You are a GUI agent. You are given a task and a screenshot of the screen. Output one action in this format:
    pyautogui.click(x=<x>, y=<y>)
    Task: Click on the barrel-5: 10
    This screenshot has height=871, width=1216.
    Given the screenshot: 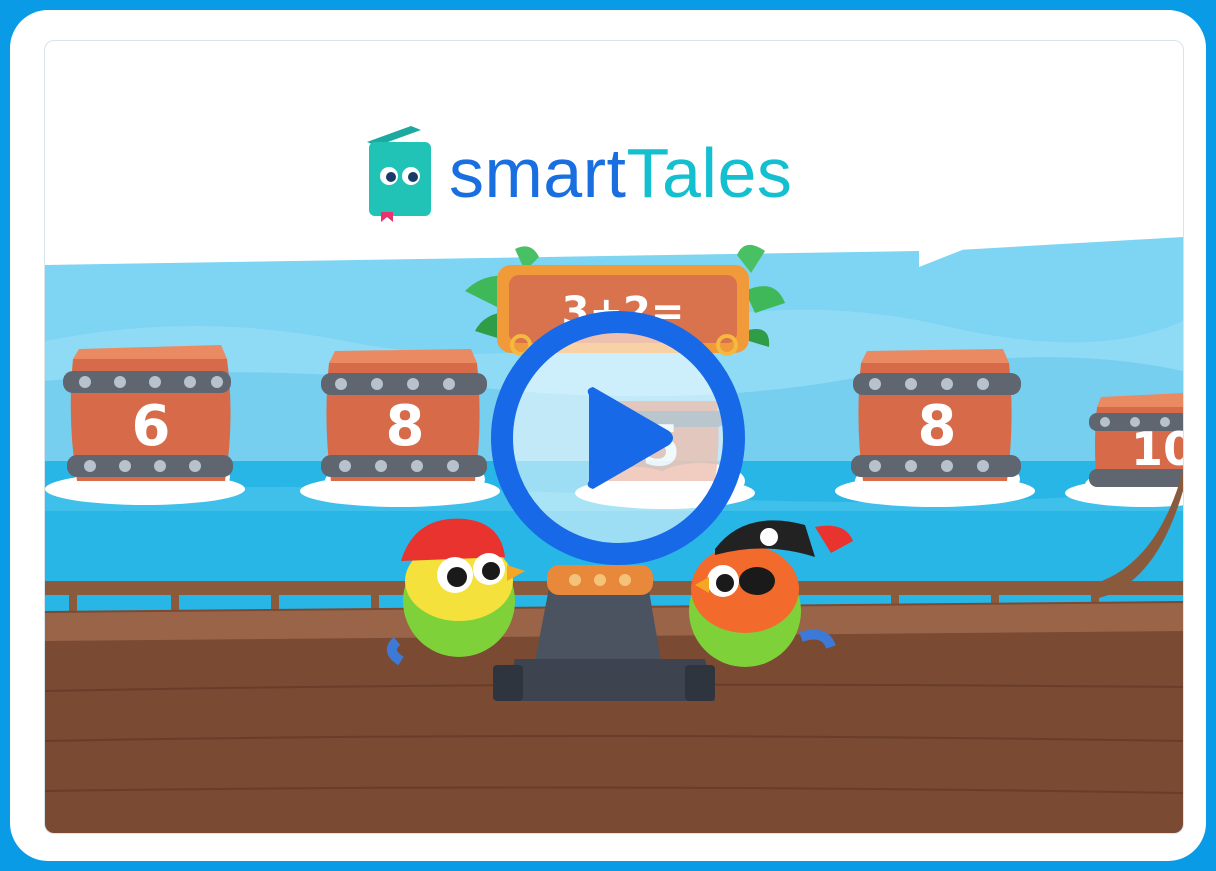 What is the action you would take?
    pyautogui.click(x=1136, y=440)
    